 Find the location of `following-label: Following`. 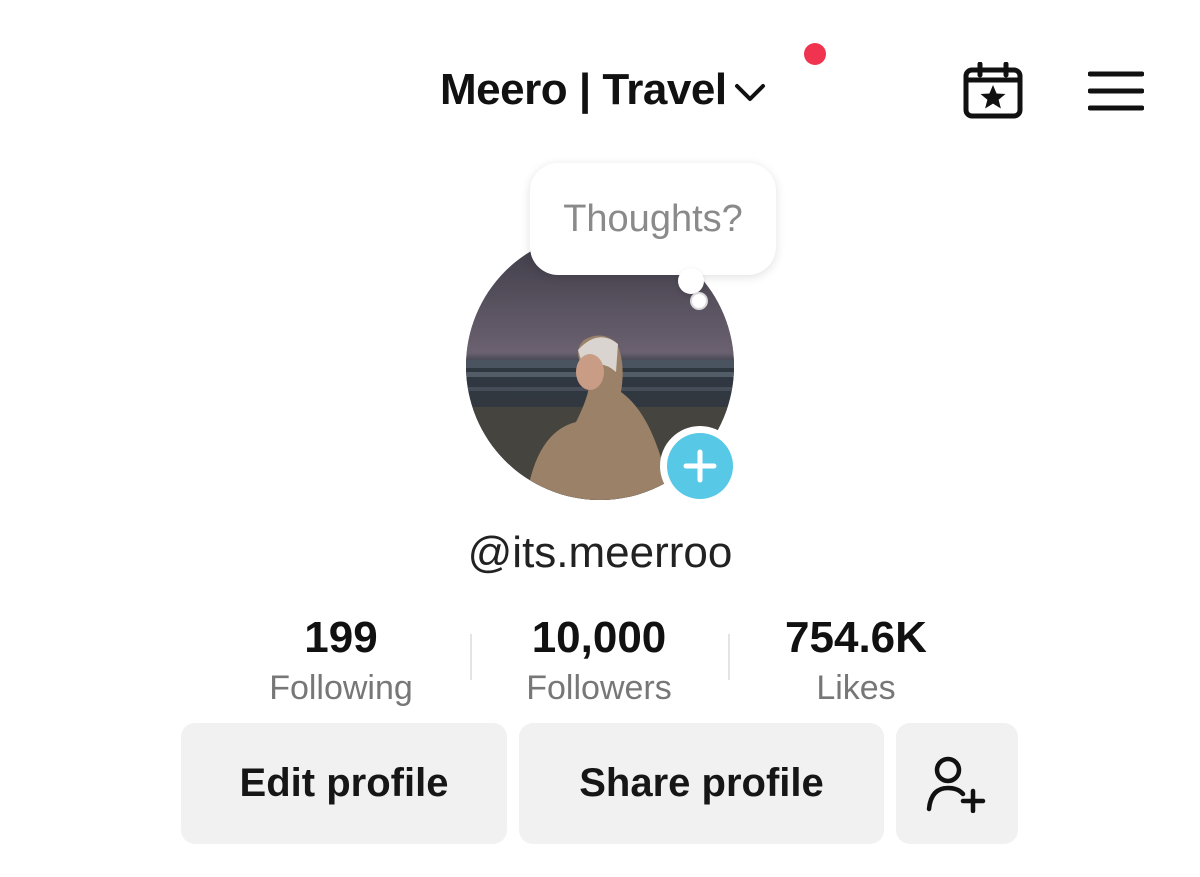

following-label: Following is located at coordinates (341, 688).